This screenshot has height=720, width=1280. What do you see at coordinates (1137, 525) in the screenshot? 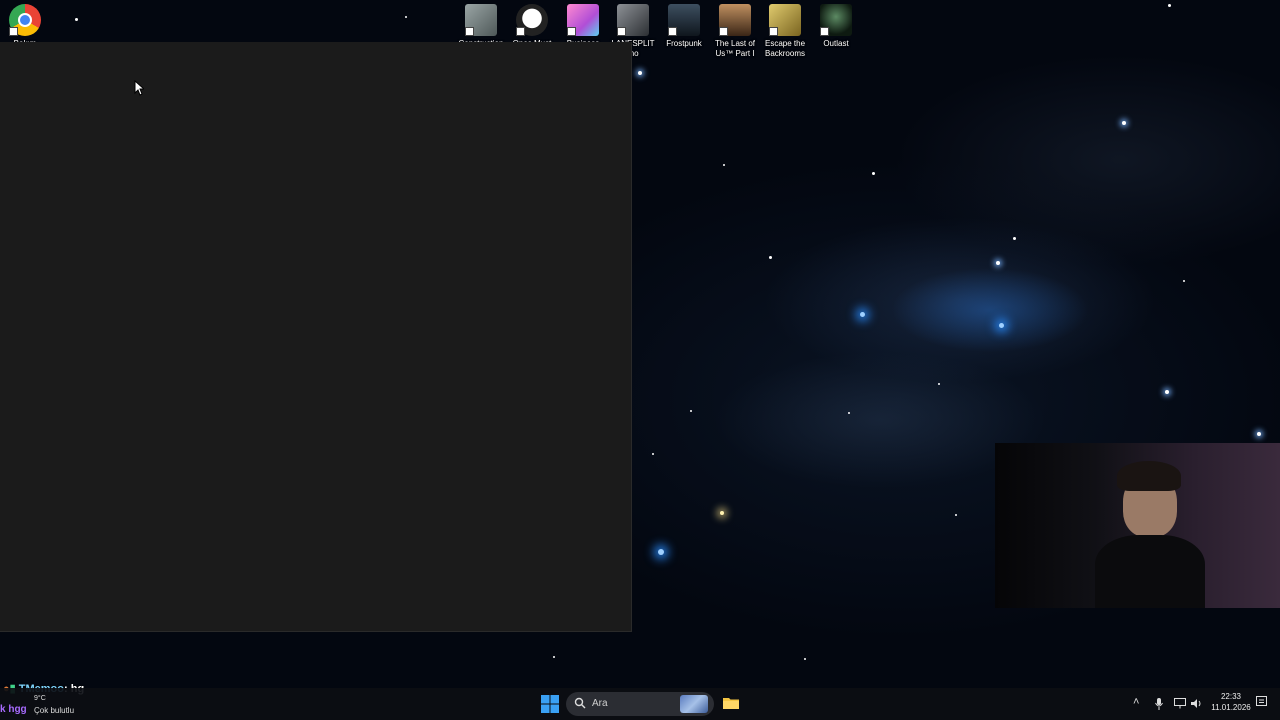
I see `webcam-overlay` at bounding box center [1137, 525].